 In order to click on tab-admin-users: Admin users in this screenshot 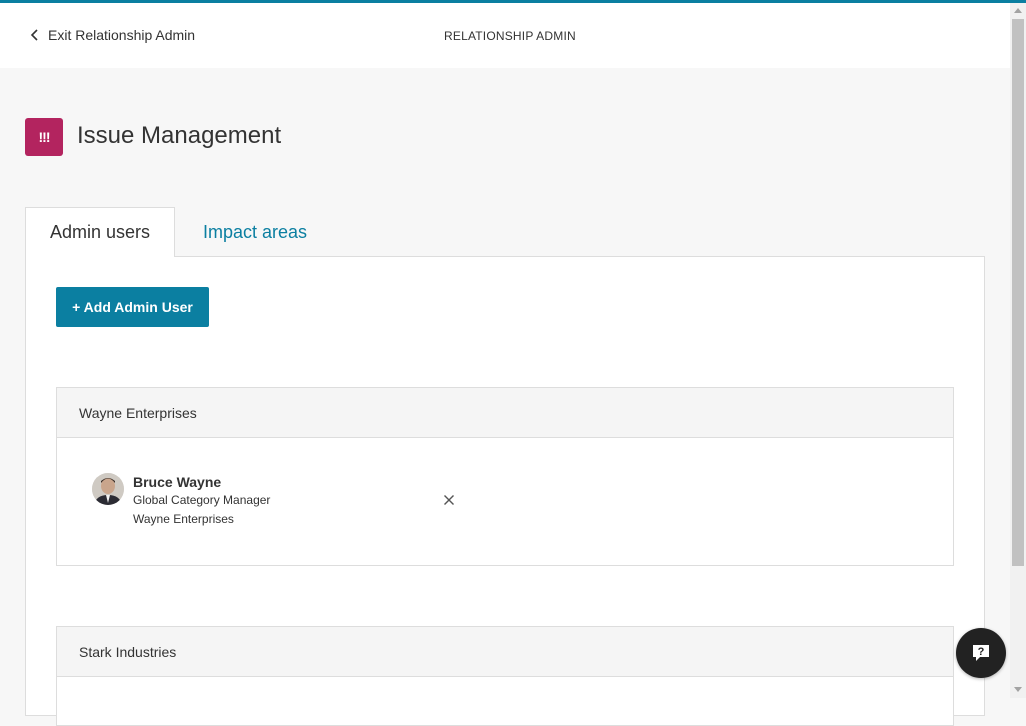, I will do `click(100, 232)`.